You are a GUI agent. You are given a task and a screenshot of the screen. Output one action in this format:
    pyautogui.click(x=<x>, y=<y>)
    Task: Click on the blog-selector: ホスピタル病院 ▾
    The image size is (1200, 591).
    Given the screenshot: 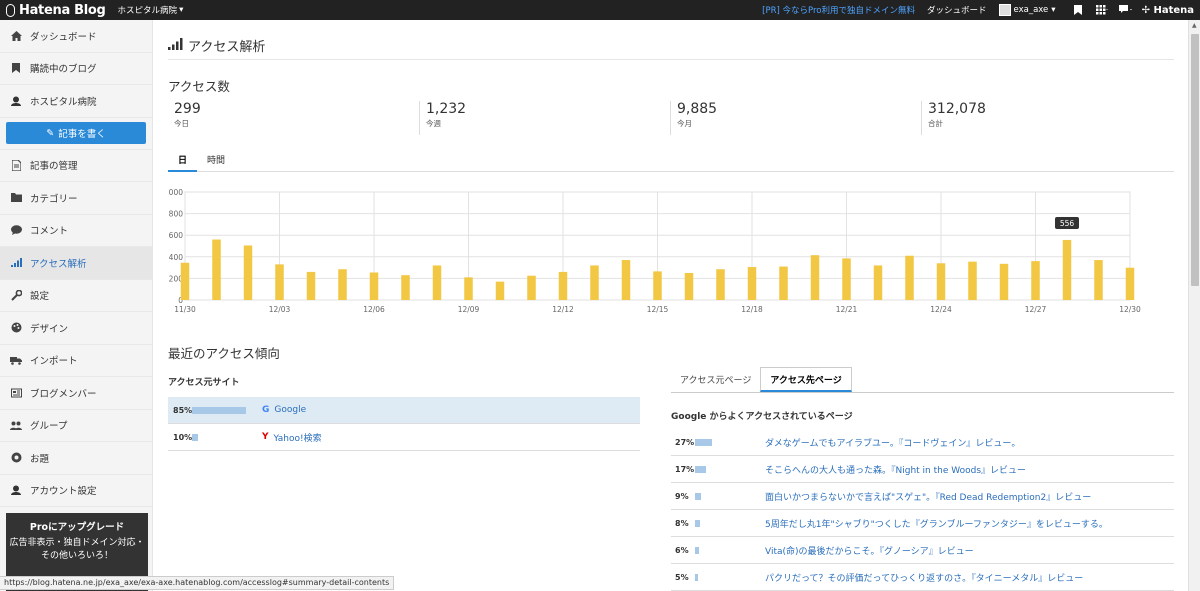 What is the action you would take?
    pyautogui.click(x=151, y=10)
    